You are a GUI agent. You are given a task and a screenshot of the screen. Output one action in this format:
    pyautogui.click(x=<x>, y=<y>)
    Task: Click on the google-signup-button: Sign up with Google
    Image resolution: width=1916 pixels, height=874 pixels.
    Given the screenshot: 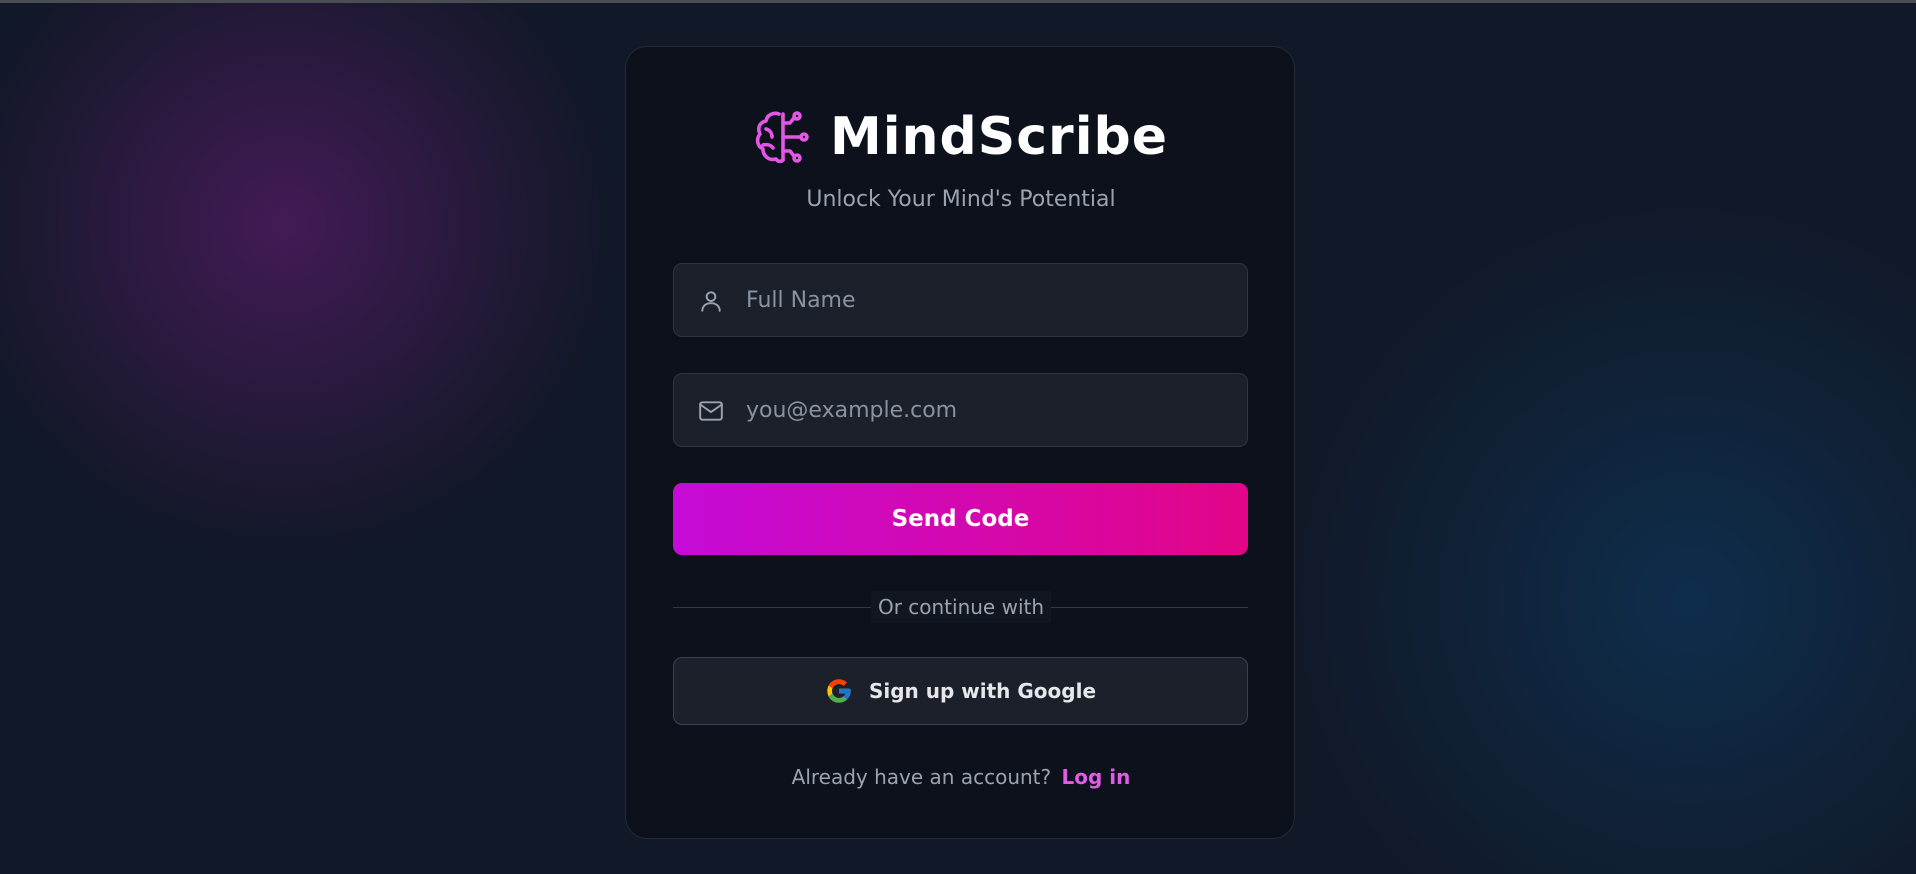 What is the action you would take?
    pyautogui.click(x=960, y=691)
    